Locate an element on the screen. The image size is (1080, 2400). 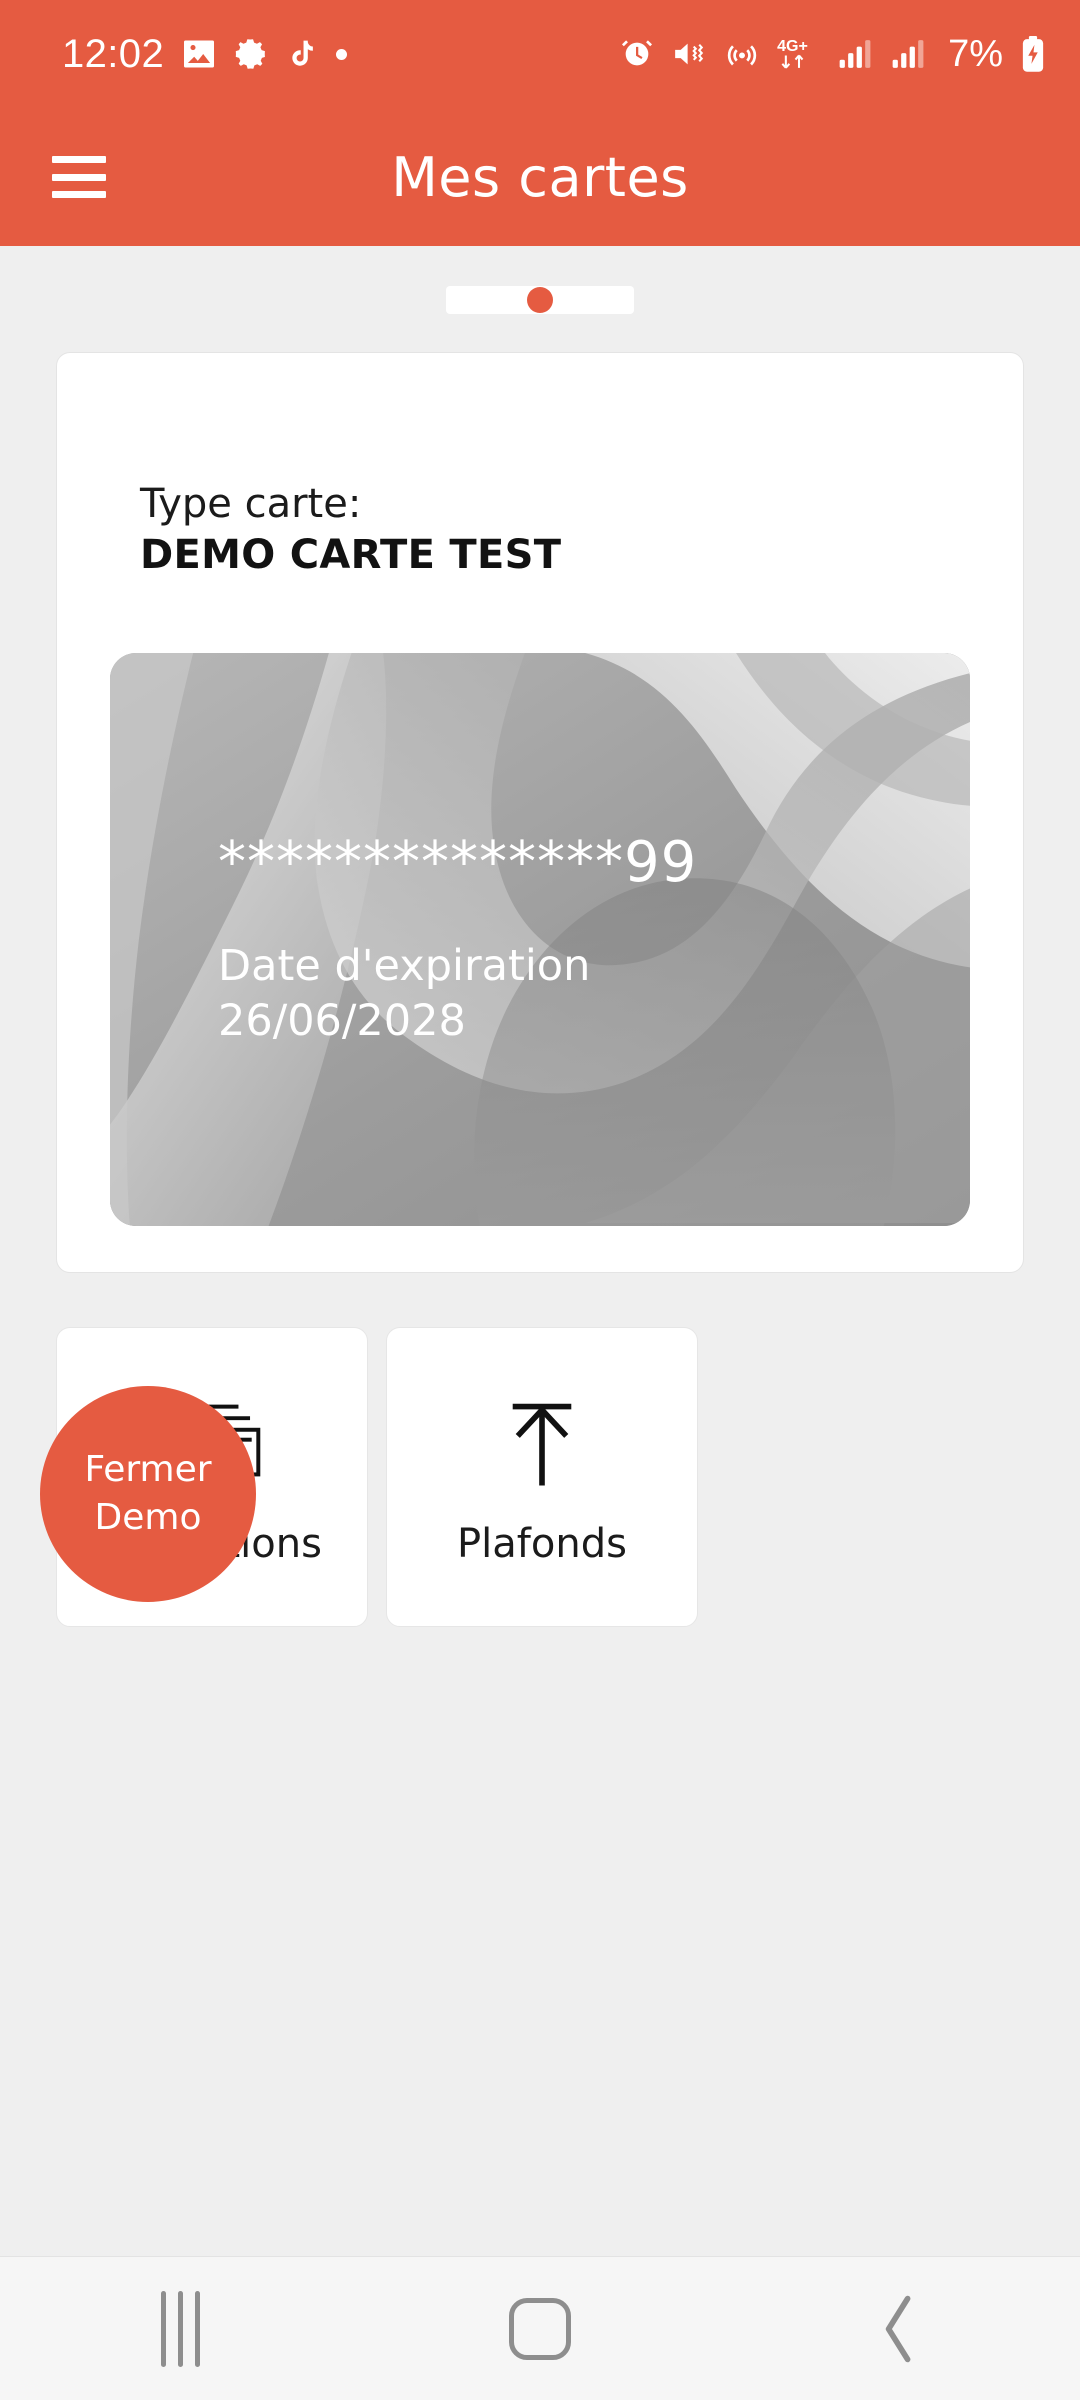
close-demo-fab: Fermer Demo is located at coordinates (148, 1494).